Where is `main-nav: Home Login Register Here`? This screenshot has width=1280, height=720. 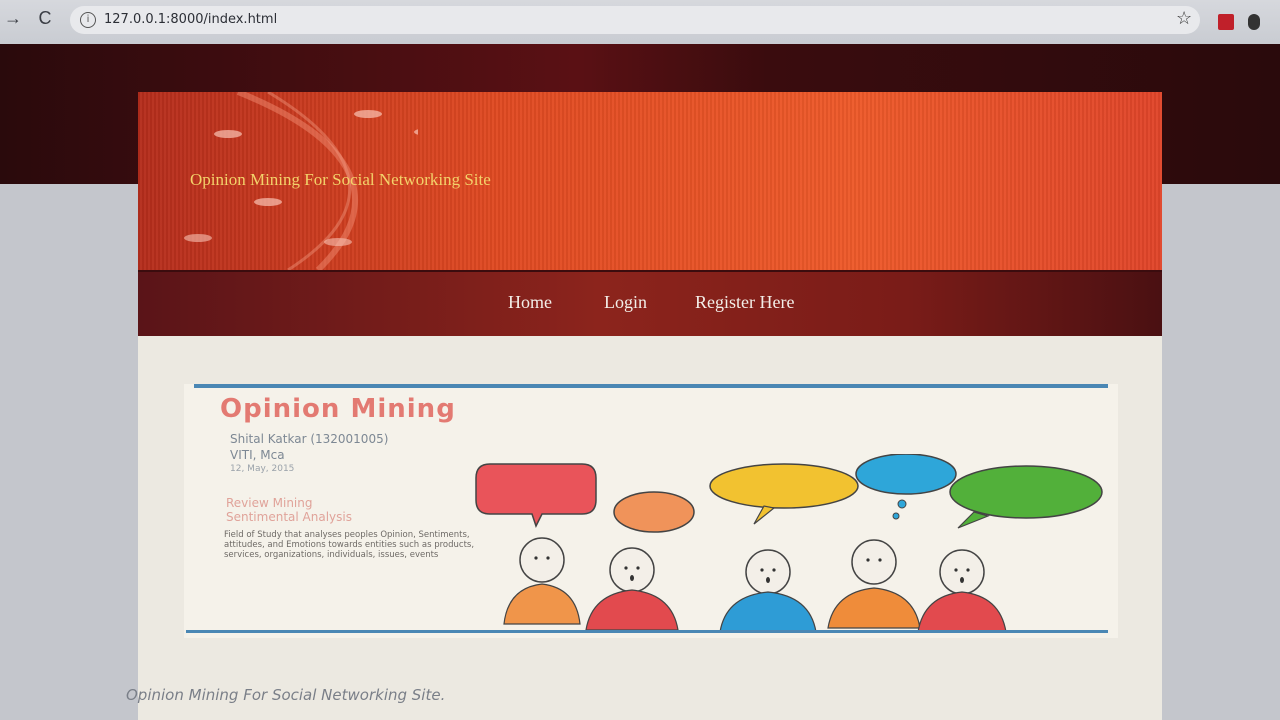
main-nav: Home Login Register Here is located at coordinates (650, 303).